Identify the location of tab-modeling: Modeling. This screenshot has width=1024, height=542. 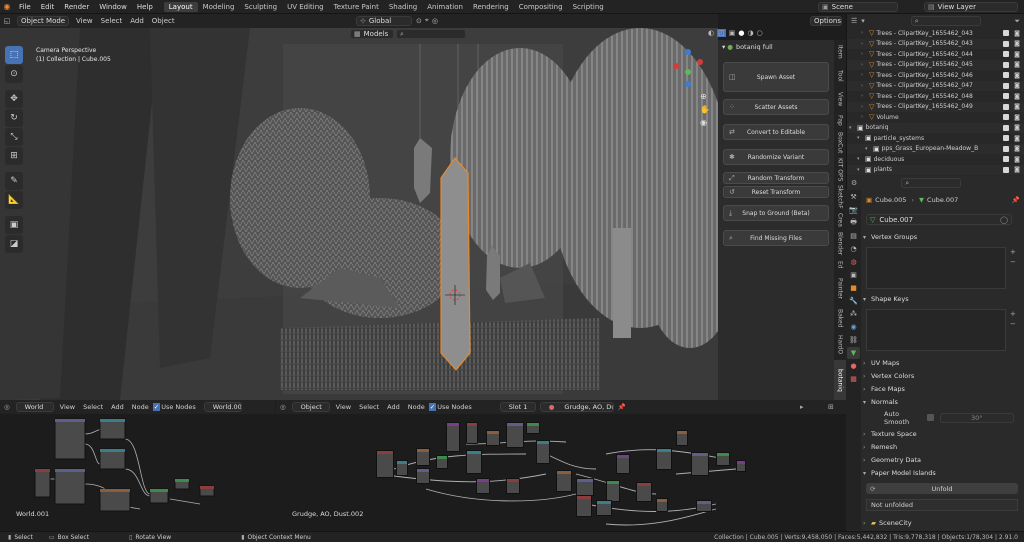
(219, 7).